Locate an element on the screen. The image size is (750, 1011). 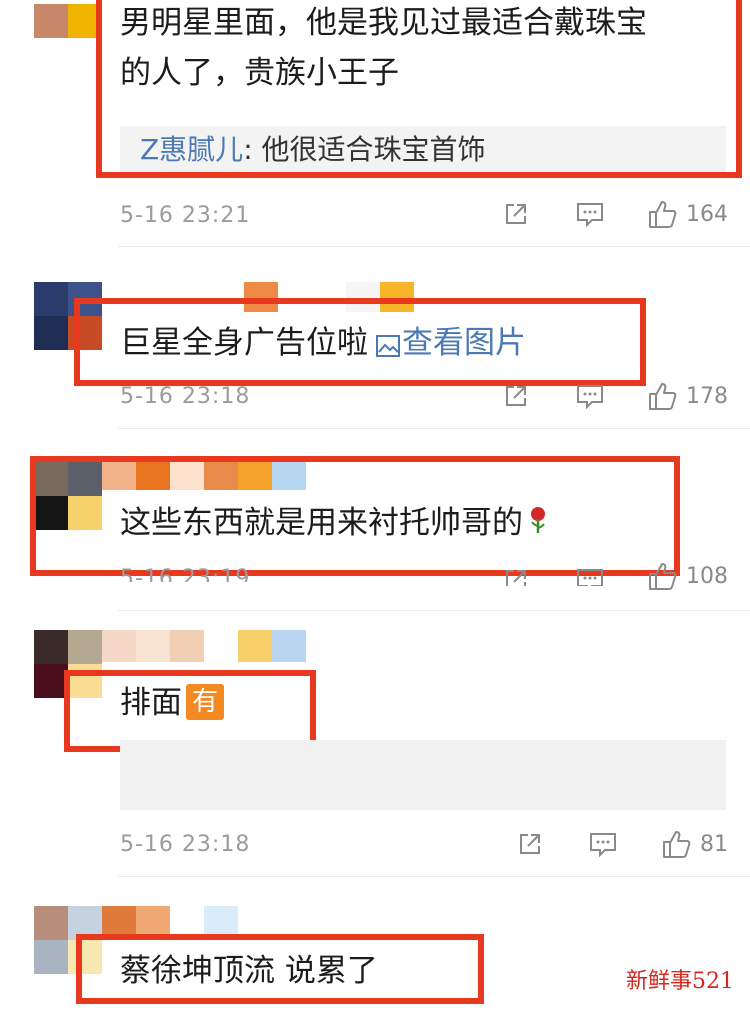
comment-time-text: 5-16 23:19 is located at coordinates (185, 574).